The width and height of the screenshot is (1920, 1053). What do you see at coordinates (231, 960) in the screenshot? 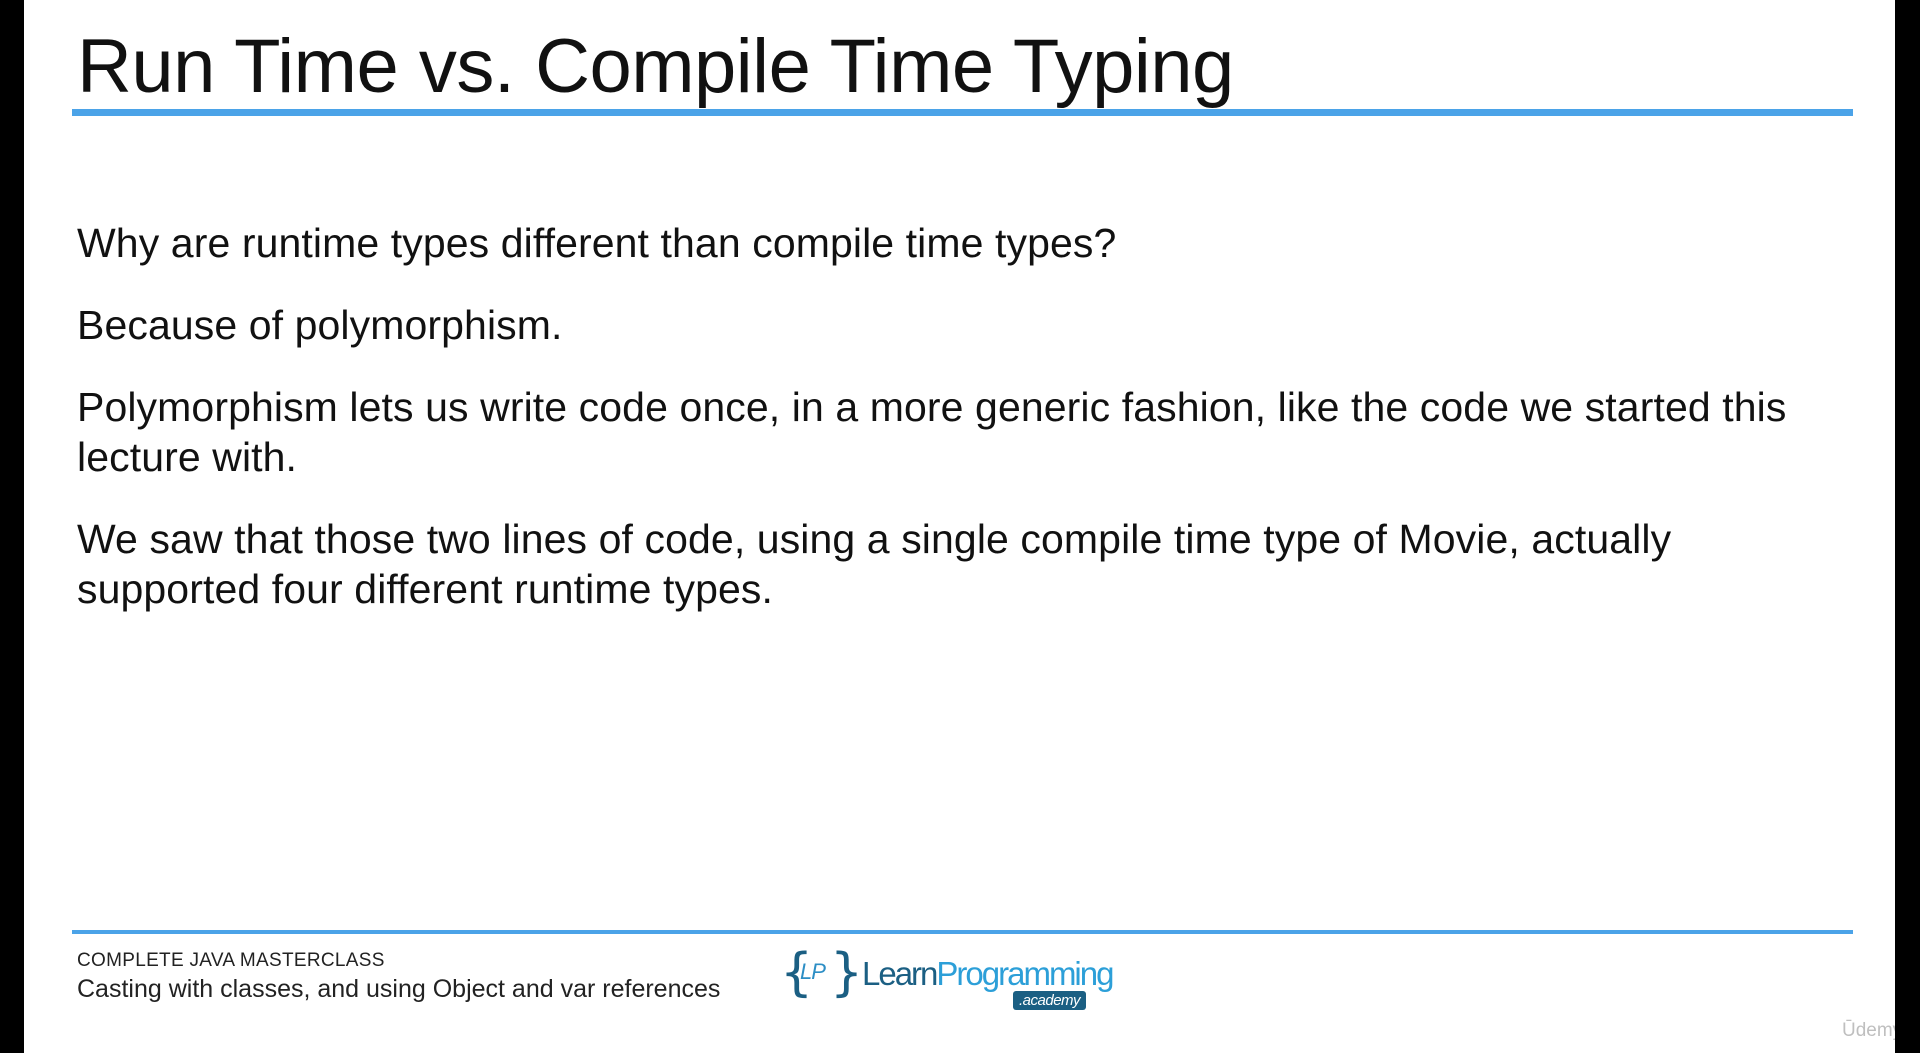
I see `course-name: COMPLETE JAVA MASTERCLASS` at bounding box center [231, 960].